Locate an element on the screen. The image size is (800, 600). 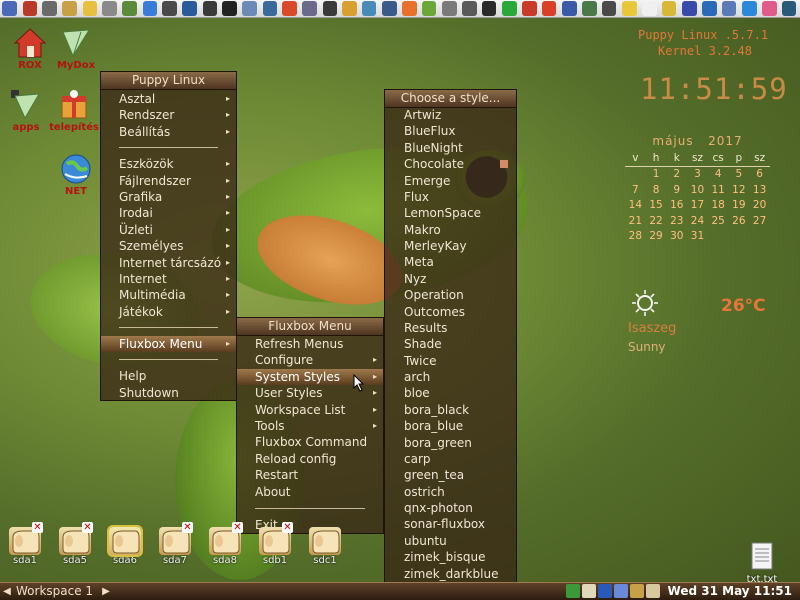
tray-notes-icon is located at coordinates (589, 591).